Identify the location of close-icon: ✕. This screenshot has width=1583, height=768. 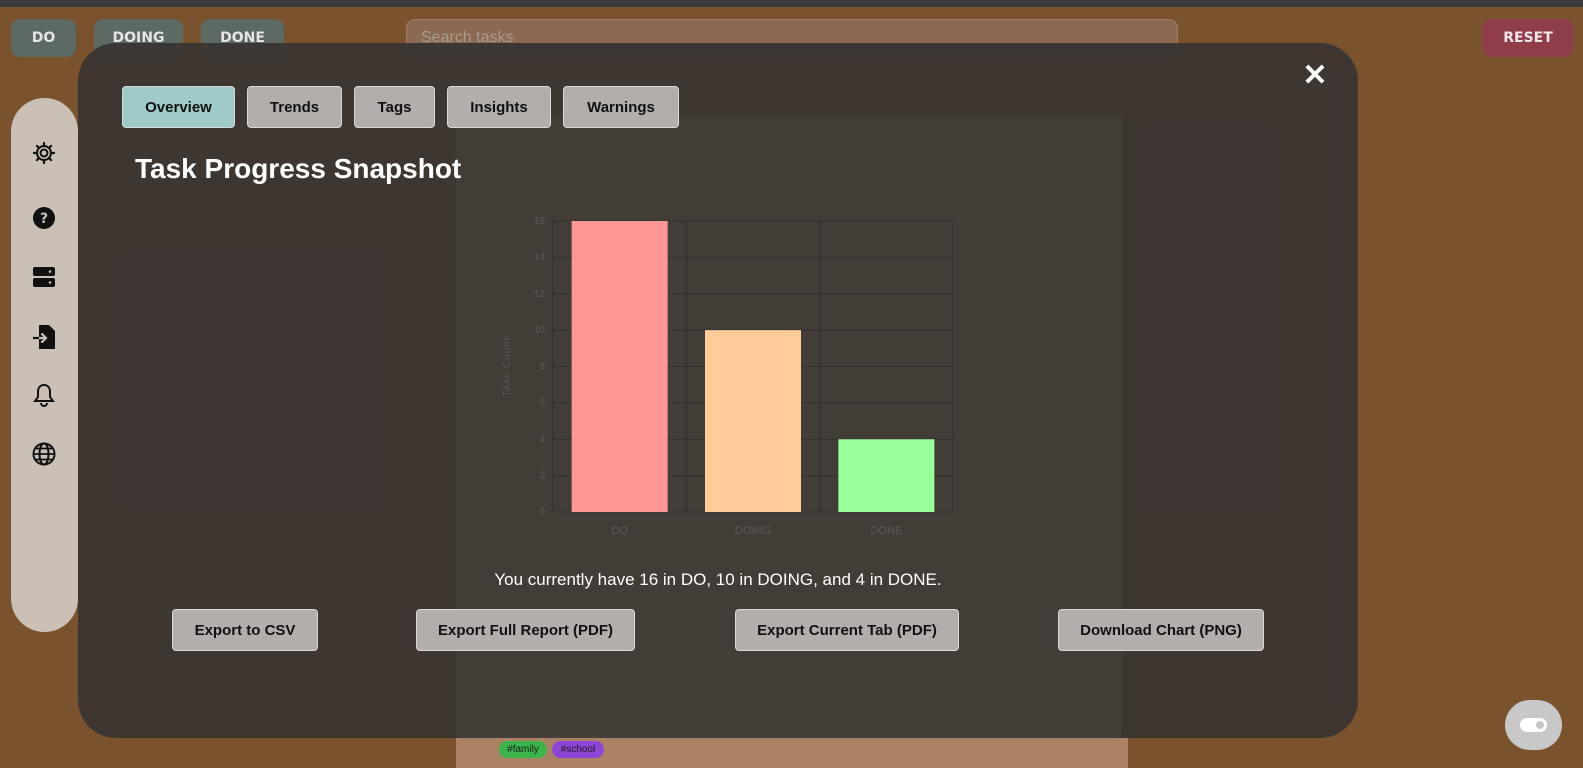
(1315, 76).